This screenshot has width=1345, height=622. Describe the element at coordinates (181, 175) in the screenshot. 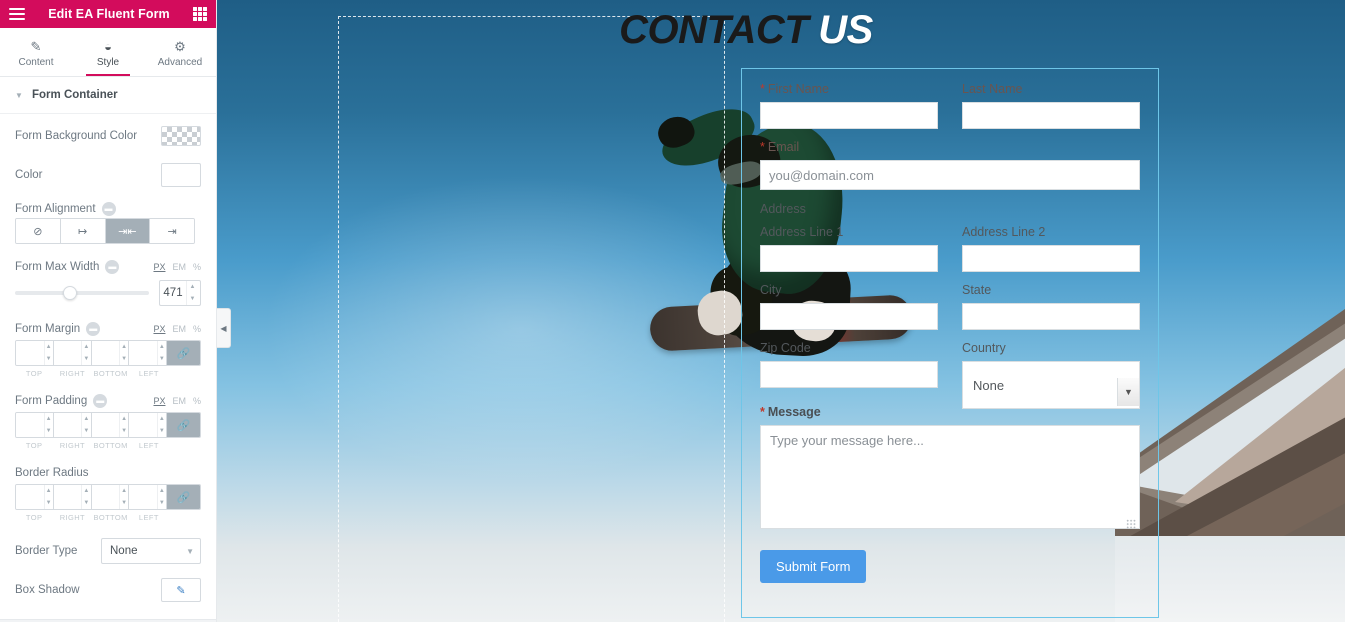

I see `color-swatch` at that location.